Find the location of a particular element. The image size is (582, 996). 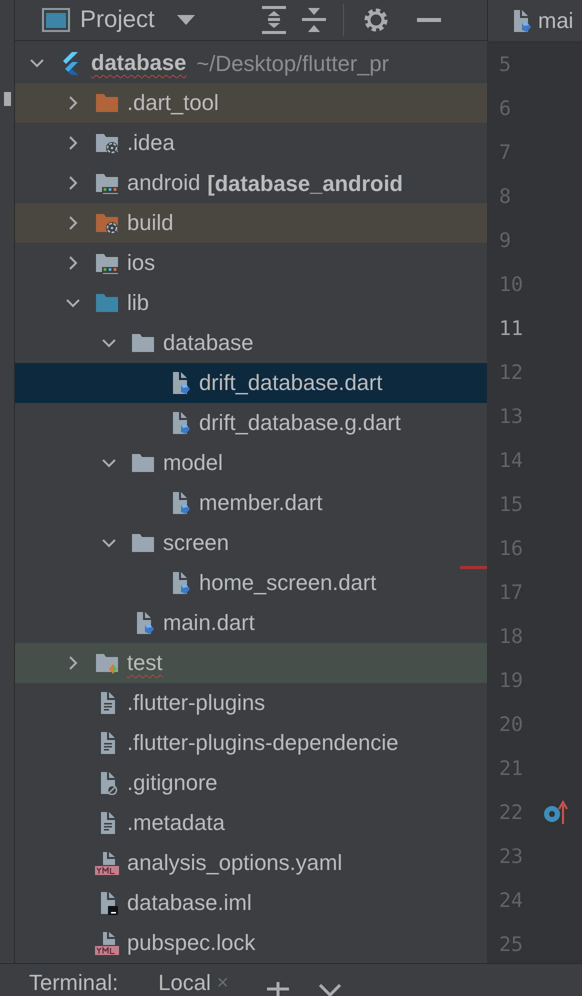

tree-row: .flutter-plugins-dependencie is located at coordinates (251, 743).